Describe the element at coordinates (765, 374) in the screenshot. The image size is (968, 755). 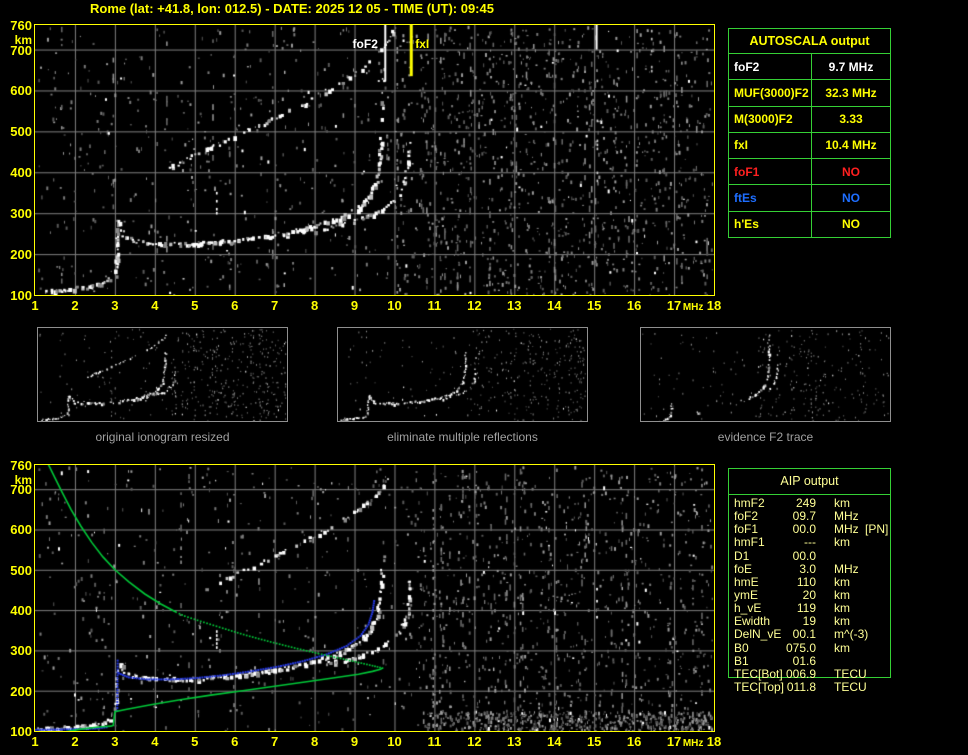
I see `thumbnail-f2-evidence-canvas` at that location.